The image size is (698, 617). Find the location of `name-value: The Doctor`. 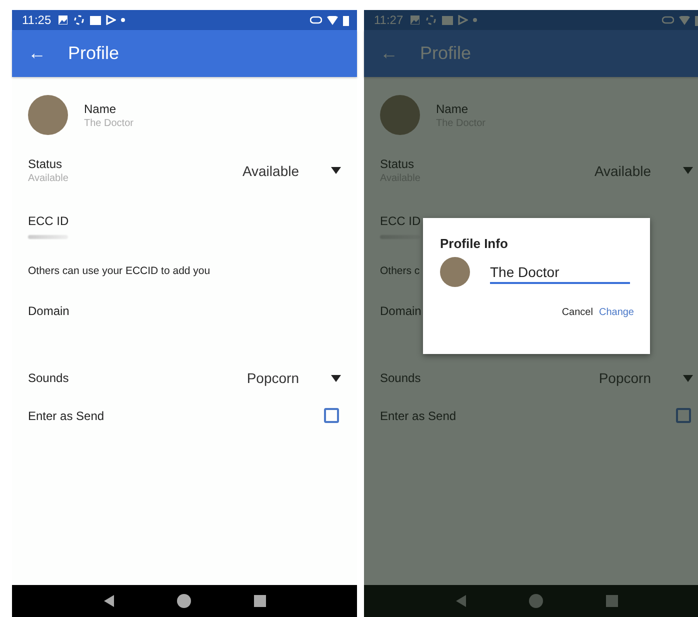

name-value: The Doctor is located at coordinates (109, 123).